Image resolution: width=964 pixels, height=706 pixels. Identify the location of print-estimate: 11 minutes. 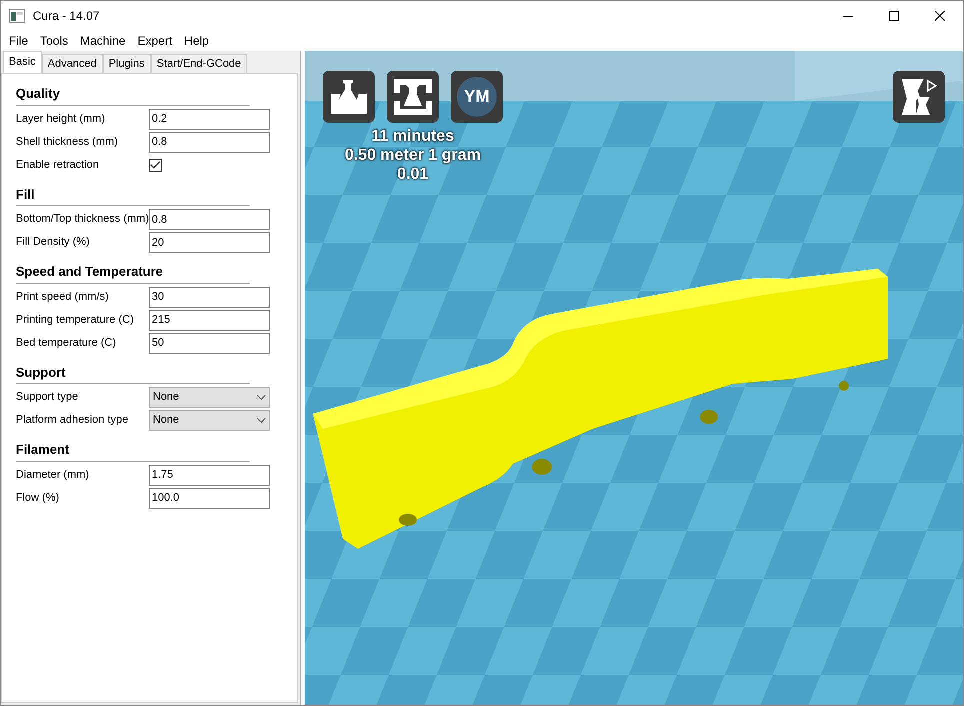
(413, 136).